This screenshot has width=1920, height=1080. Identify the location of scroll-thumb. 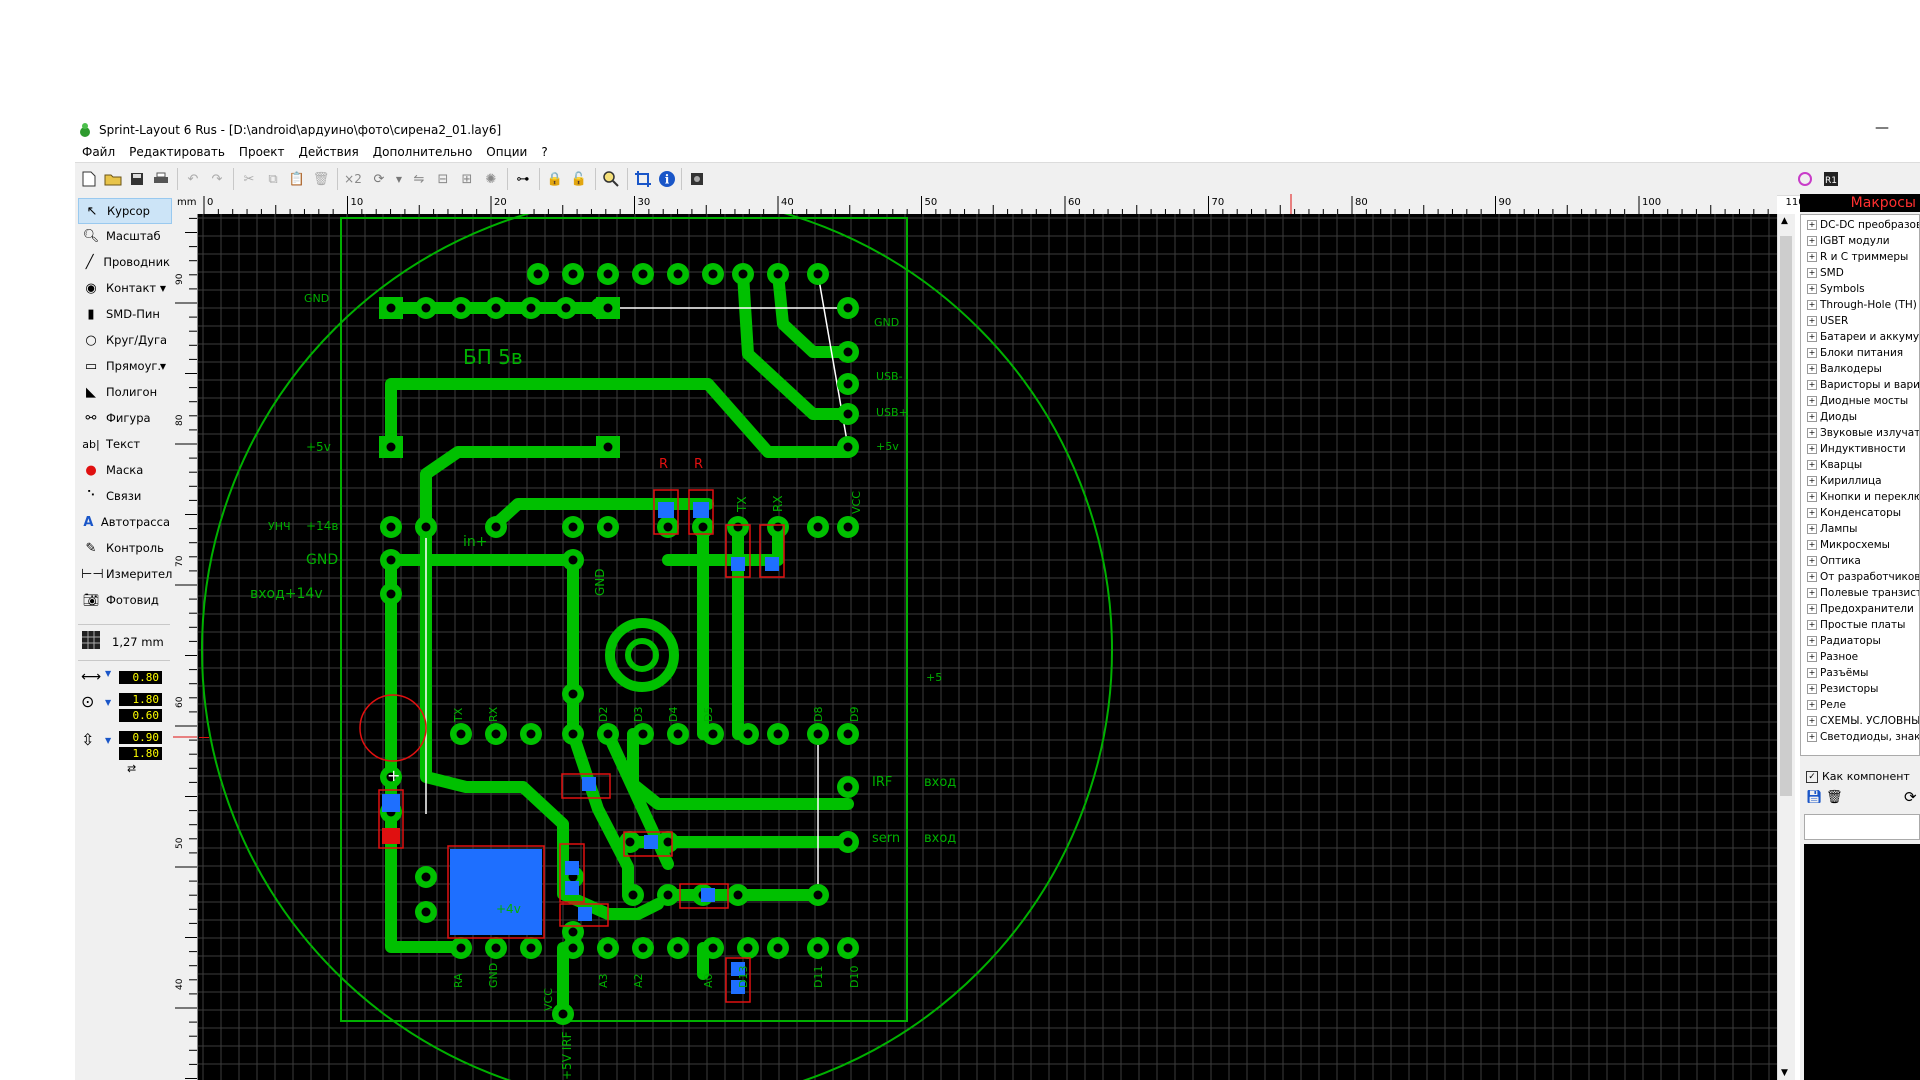
(1786, 516).